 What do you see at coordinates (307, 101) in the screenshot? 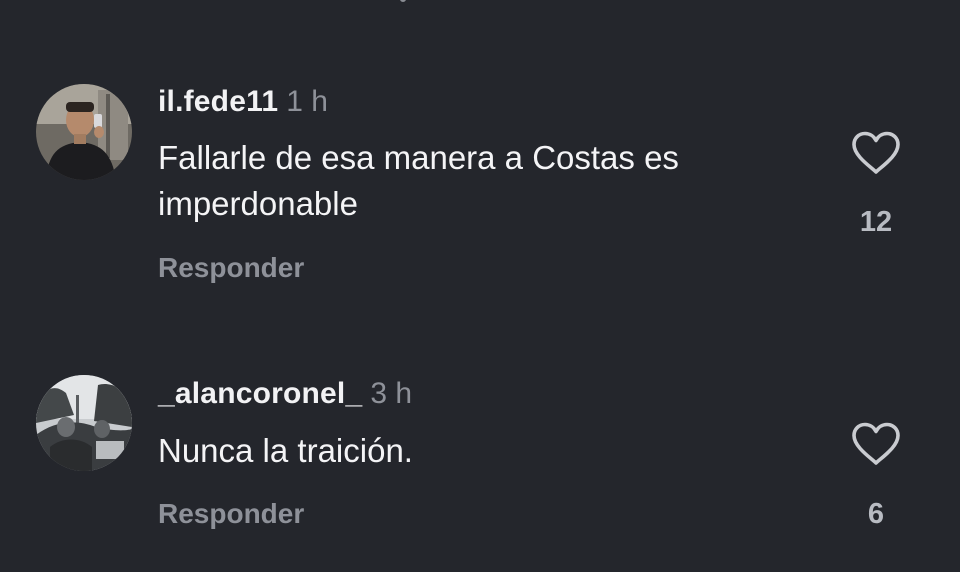
I see `comment-timestamp: 1 h` at bounding box center [307, 101].